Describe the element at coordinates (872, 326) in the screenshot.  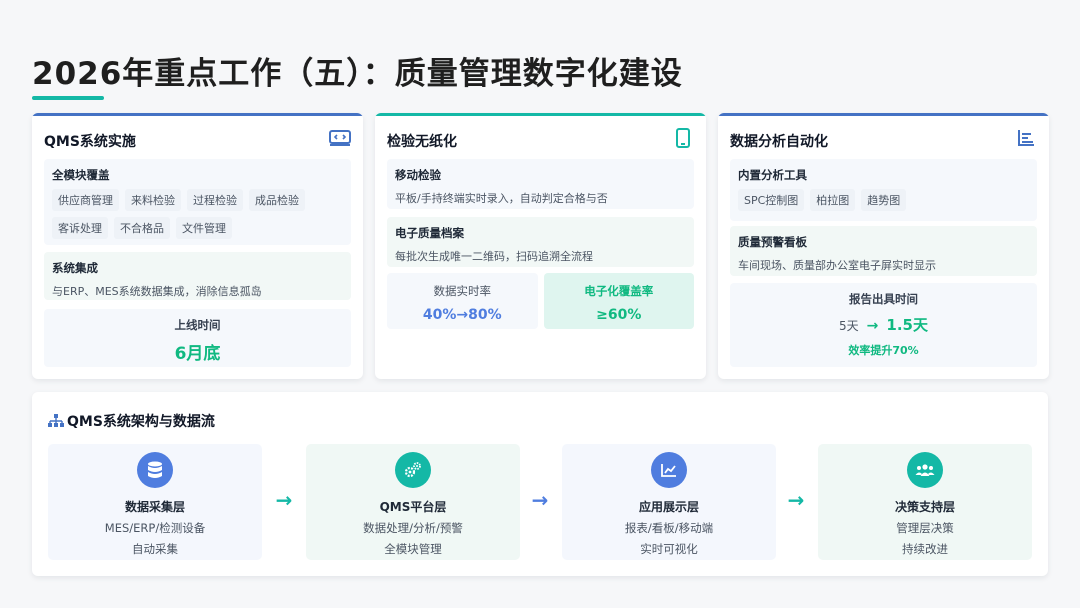
I see `report-arrow: →` at that location.